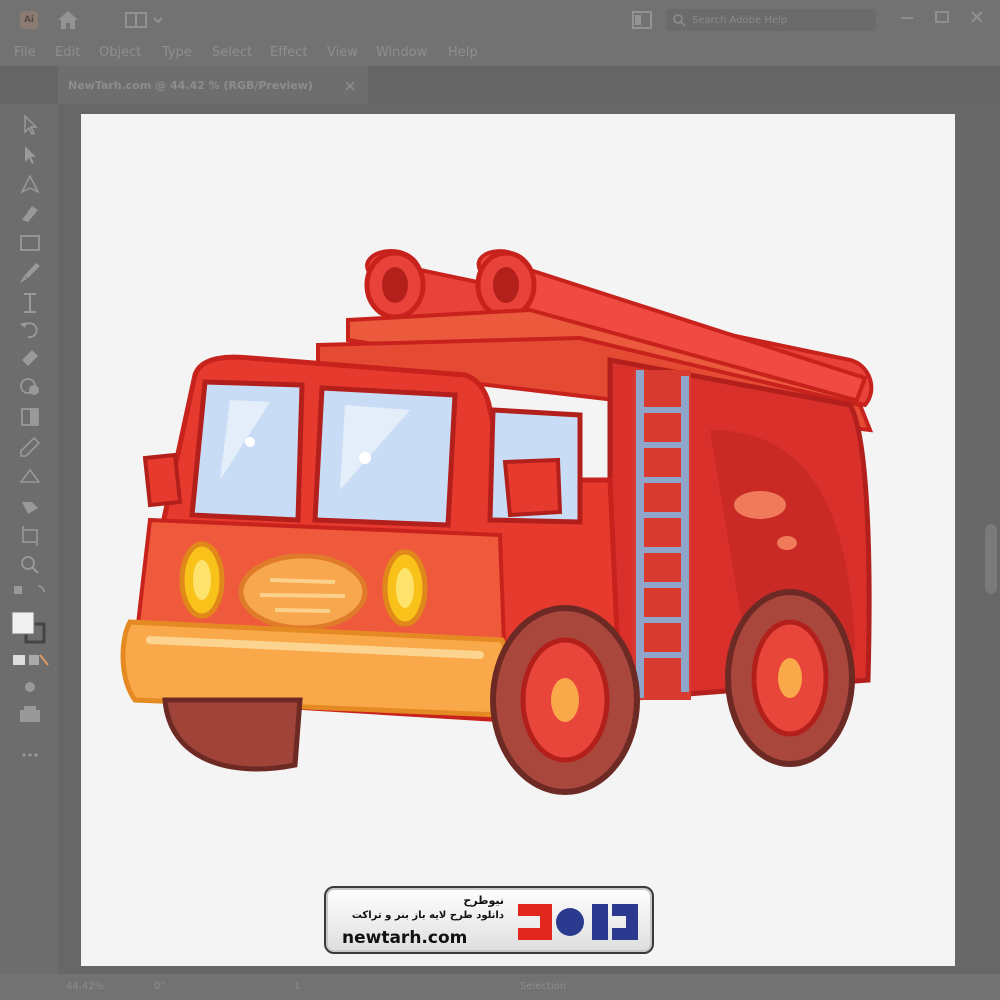 Image resolution: width=1000 pixels, height=1000 pixels. Describe the element at coordinates (30, 329) in the screenshot. I see `rotate-tool-icon` at that location.